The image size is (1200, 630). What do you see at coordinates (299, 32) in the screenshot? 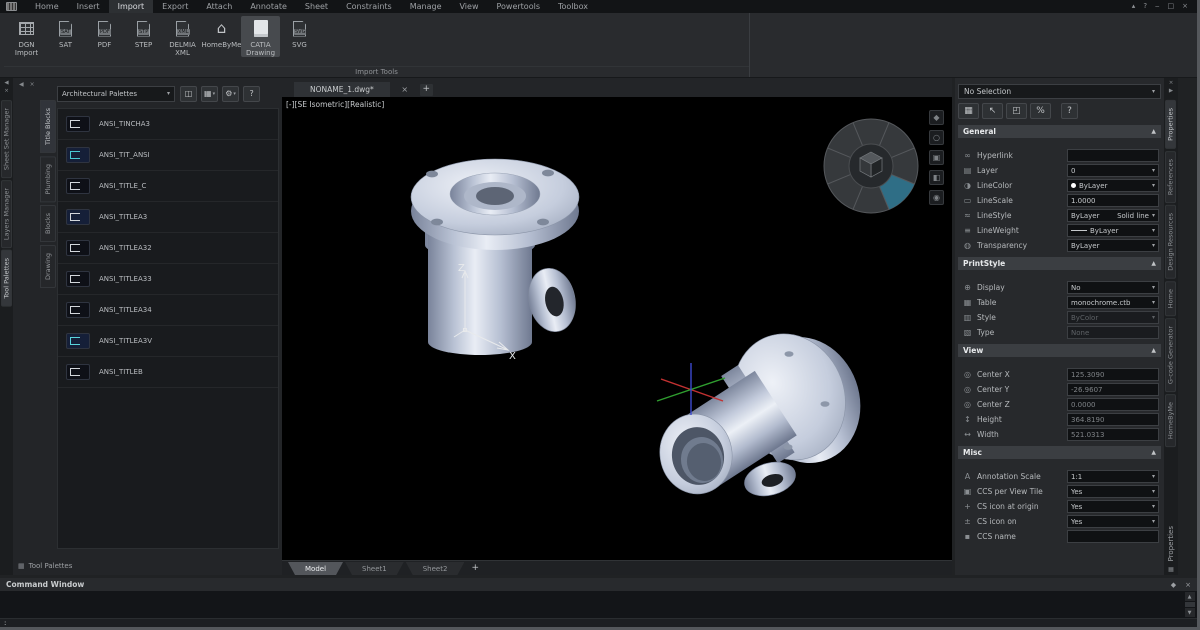
I see `ribbon-tool-svg: SVG SVG` at bounding box center [299, 32].